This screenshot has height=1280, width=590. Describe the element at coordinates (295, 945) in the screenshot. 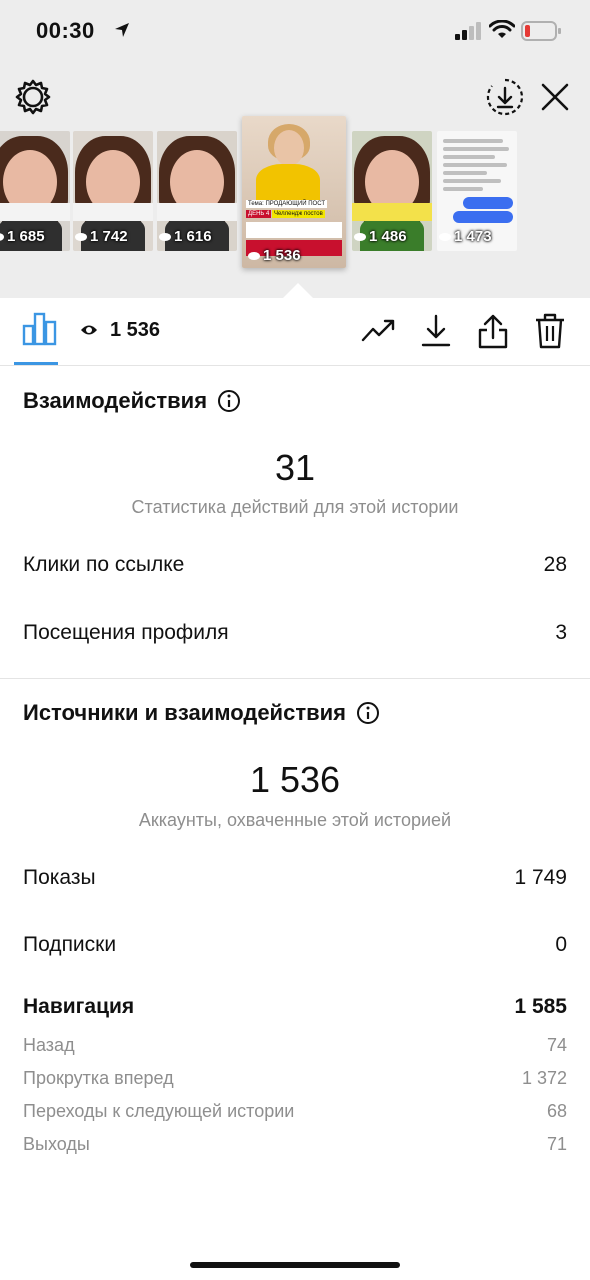

I see `follows-row: Подписки 0` at that location.